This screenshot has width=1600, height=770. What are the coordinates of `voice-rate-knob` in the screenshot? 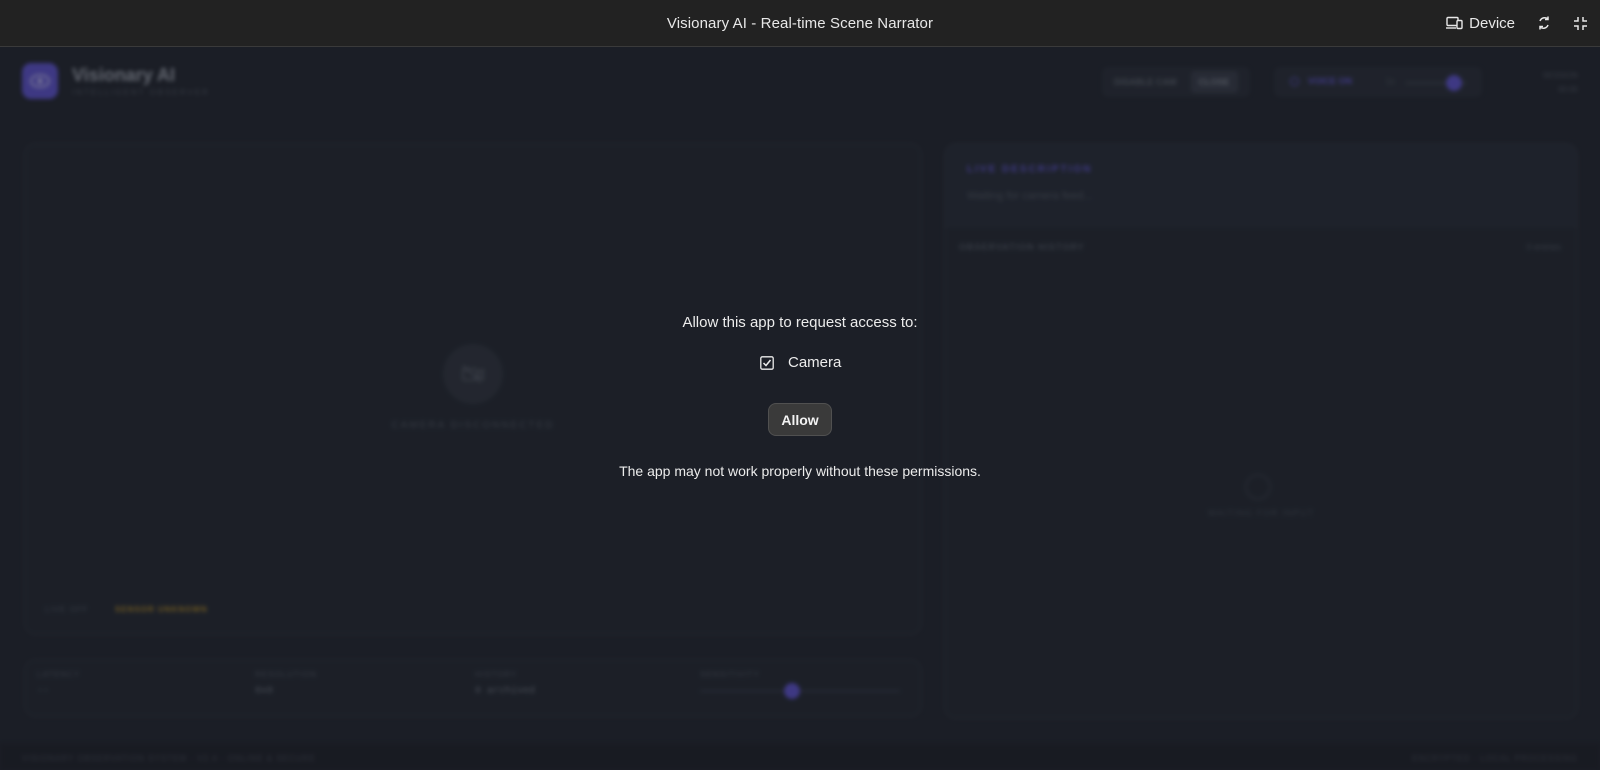 It's located at (1454, 83).